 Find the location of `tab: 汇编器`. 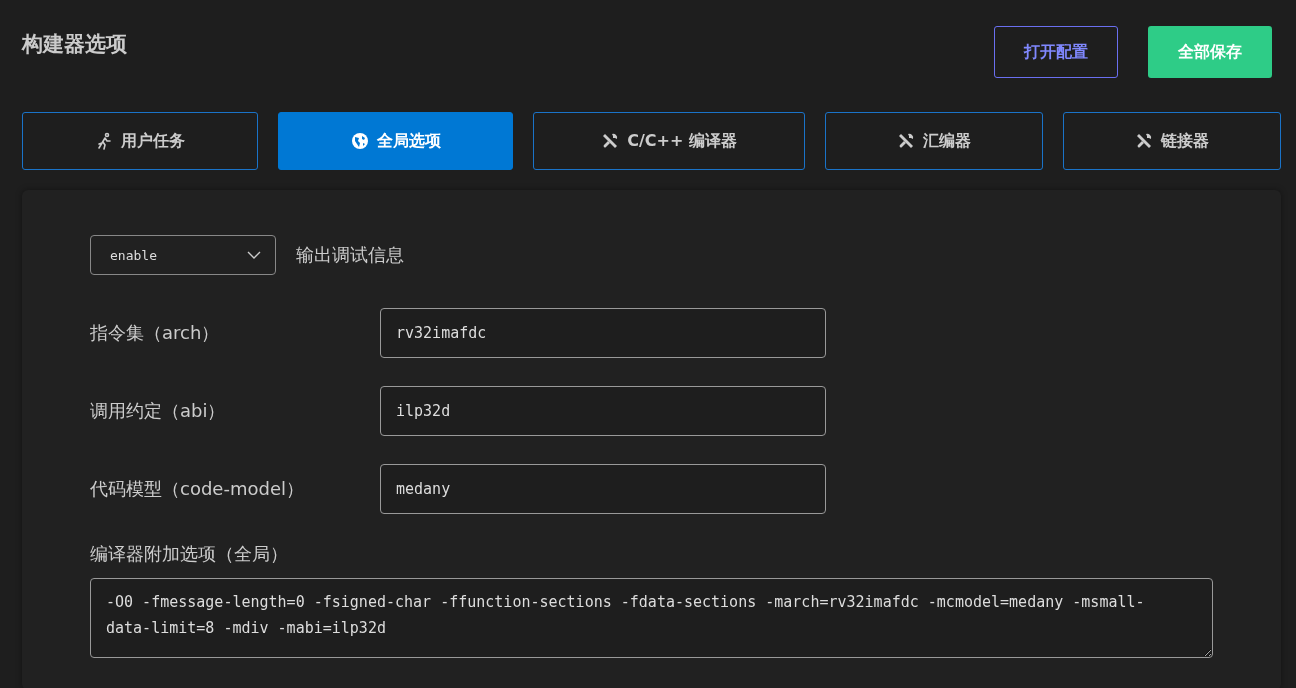

tab: 汇编器 is located at coordinates (934, 141).